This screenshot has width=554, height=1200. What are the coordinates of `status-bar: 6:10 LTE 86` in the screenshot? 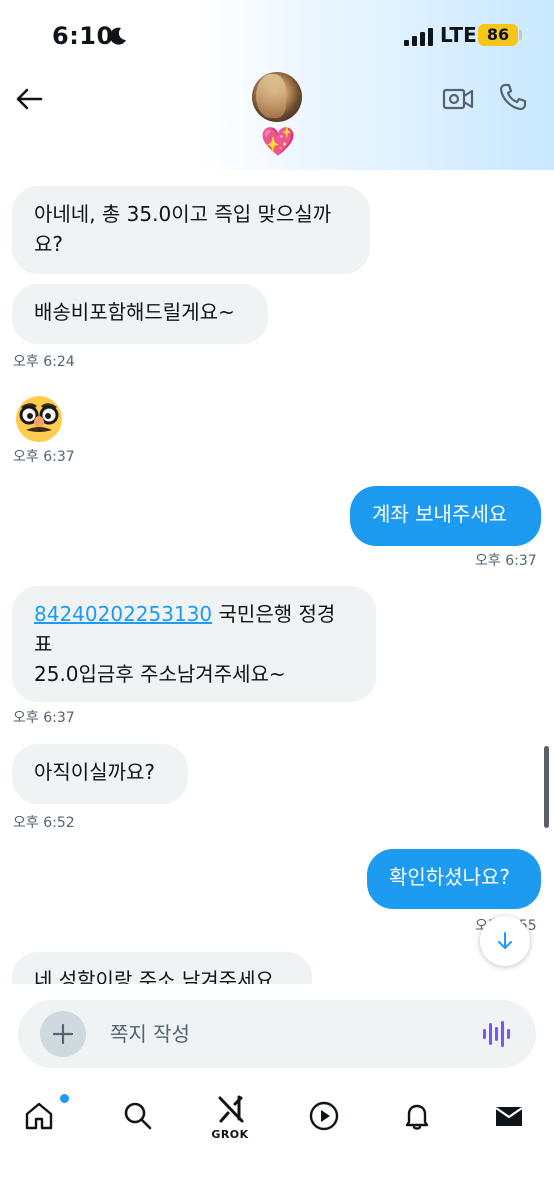 It's located at (277, 36).